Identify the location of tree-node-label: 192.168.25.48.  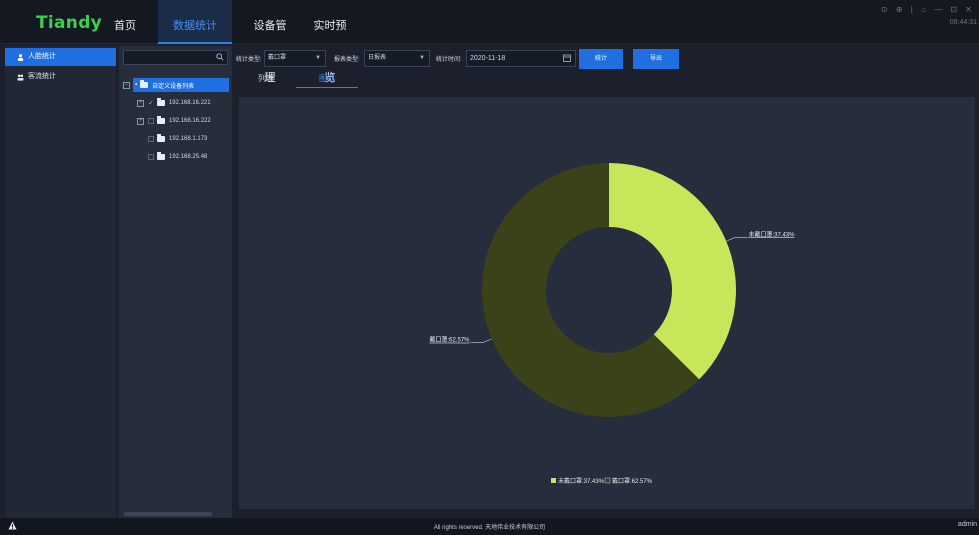
(188, 157).